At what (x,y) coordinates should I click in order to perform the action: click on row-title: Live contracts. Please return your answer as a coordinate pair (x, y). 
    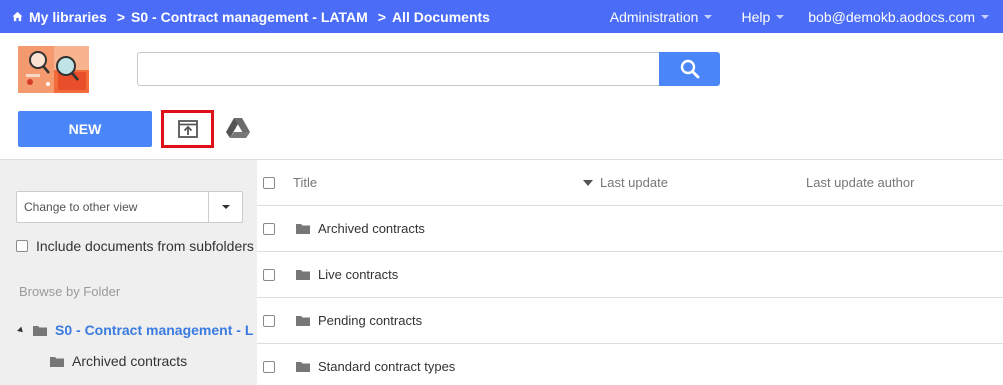
    Looking at the image, I should click on (358, 274).